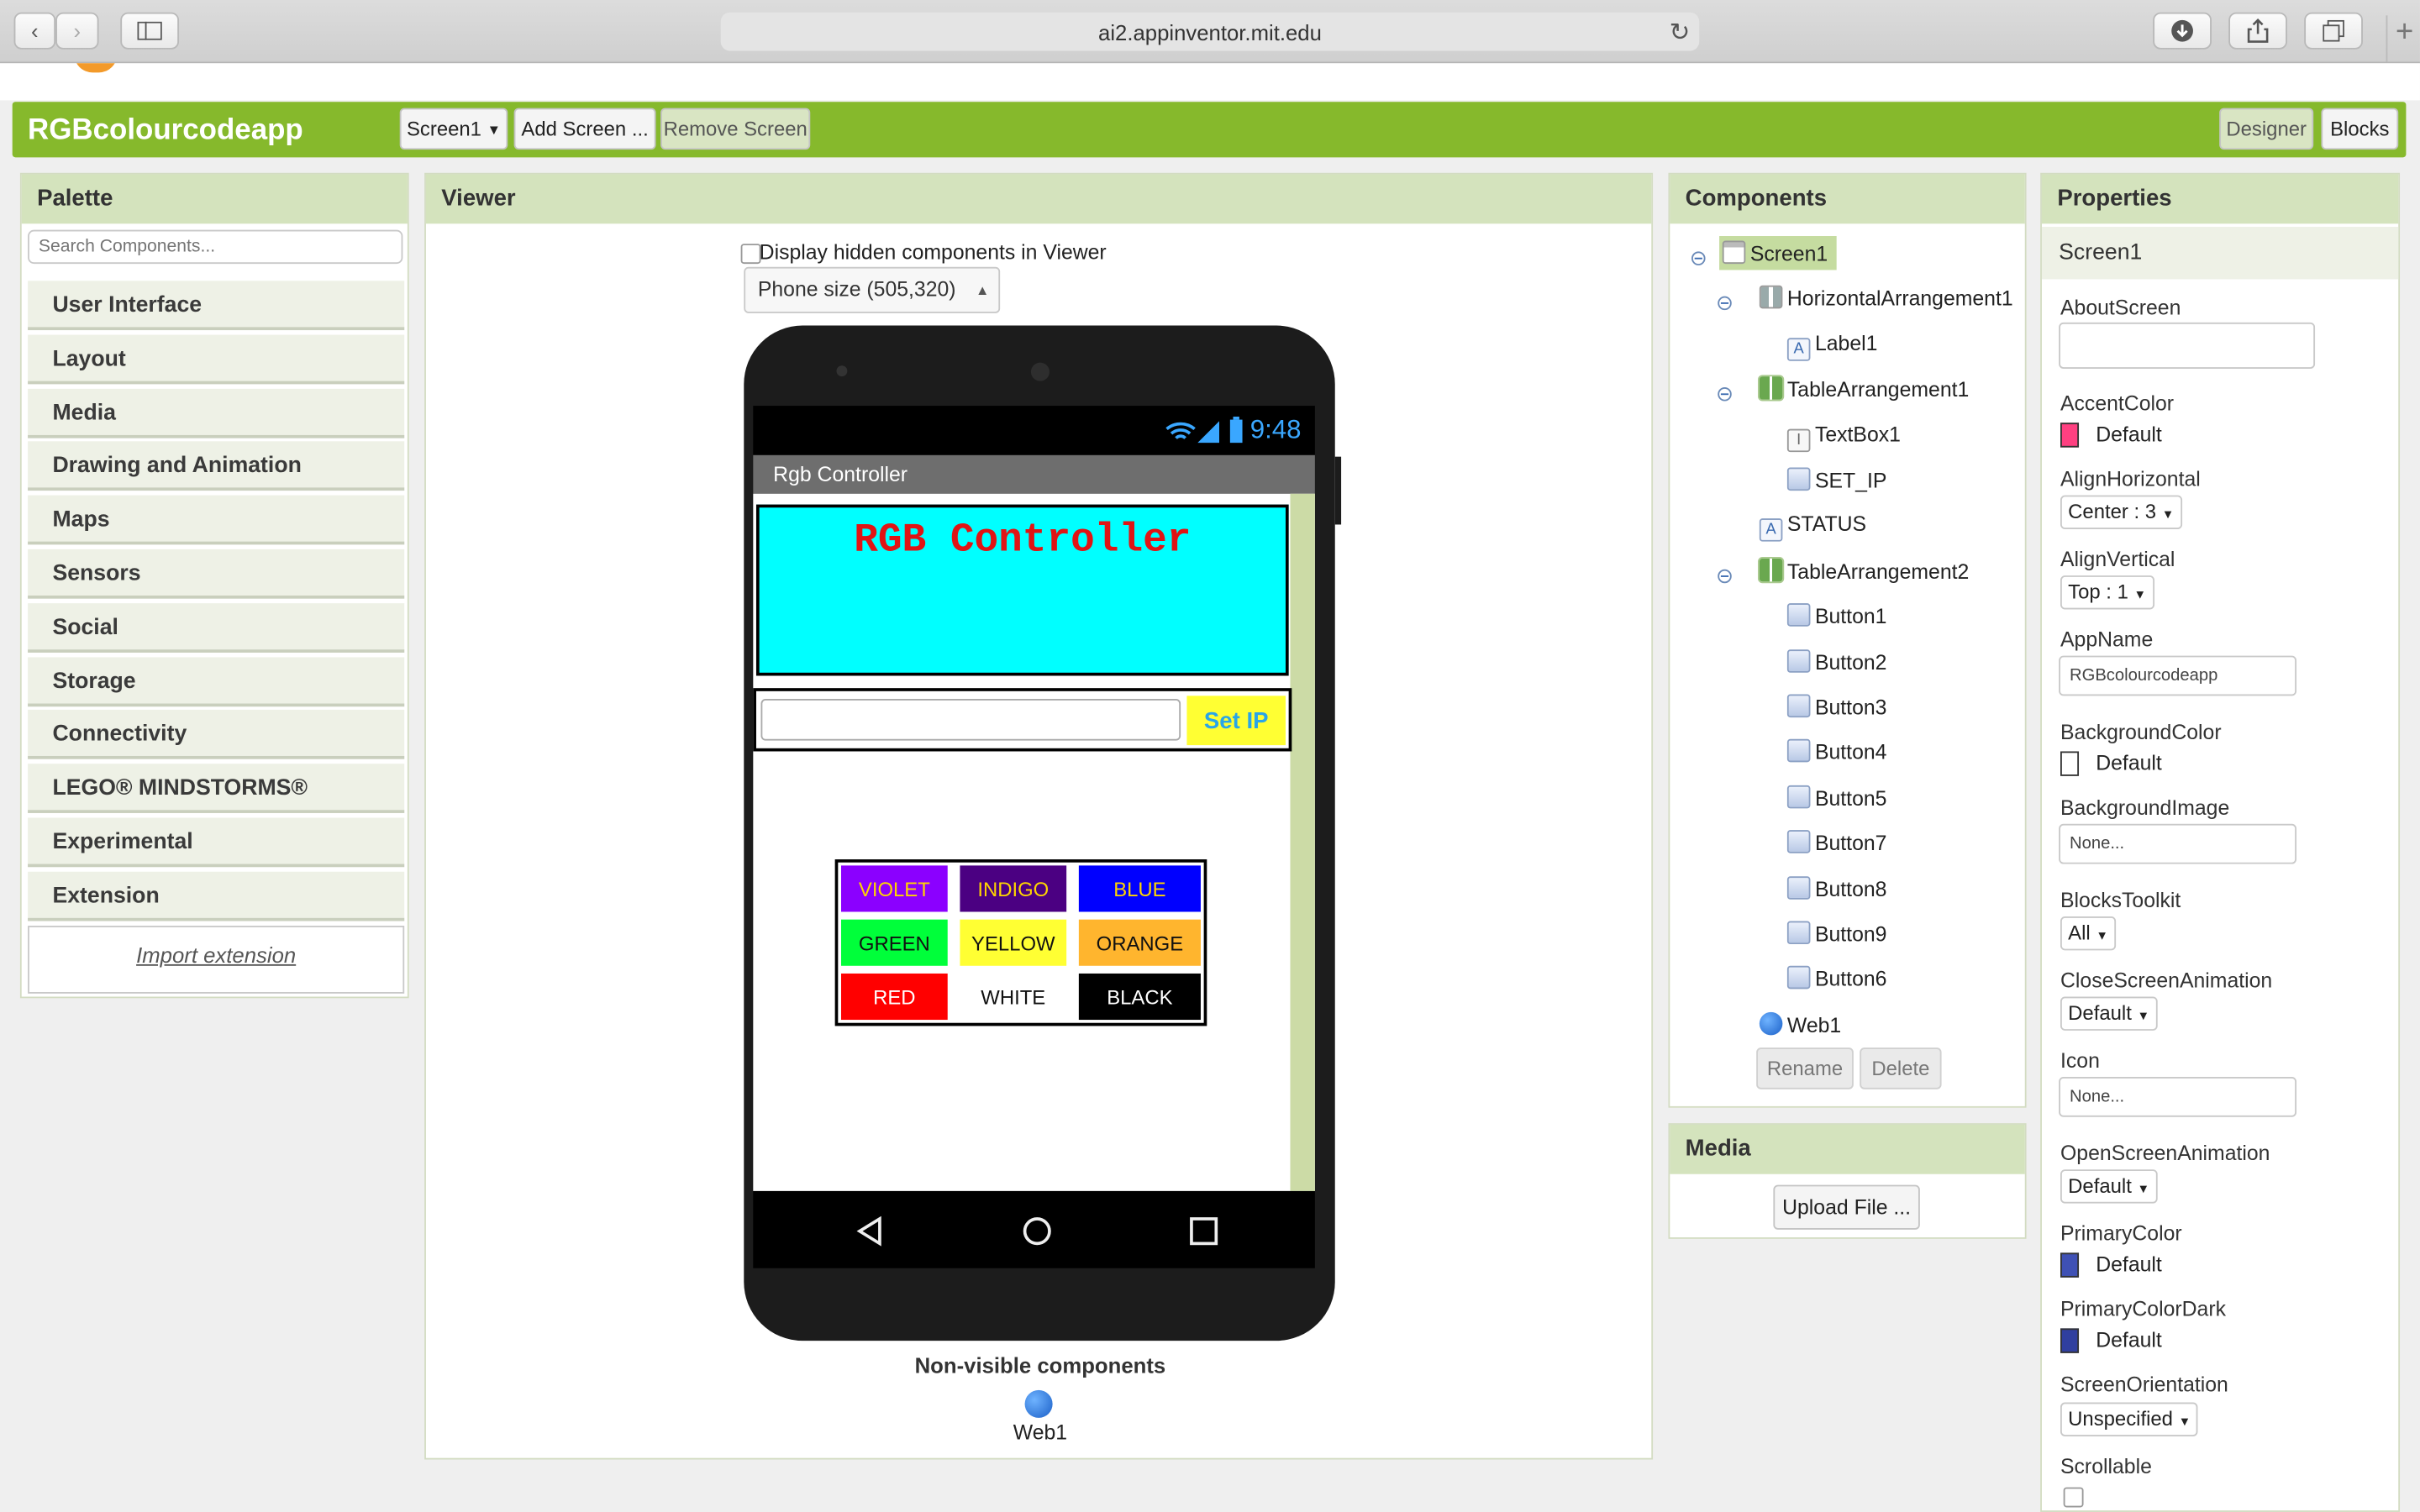 The height and width of the screenshot is (1512, 2420). I want to click on primary-color-dark-swatch, so click(2070, 1340).